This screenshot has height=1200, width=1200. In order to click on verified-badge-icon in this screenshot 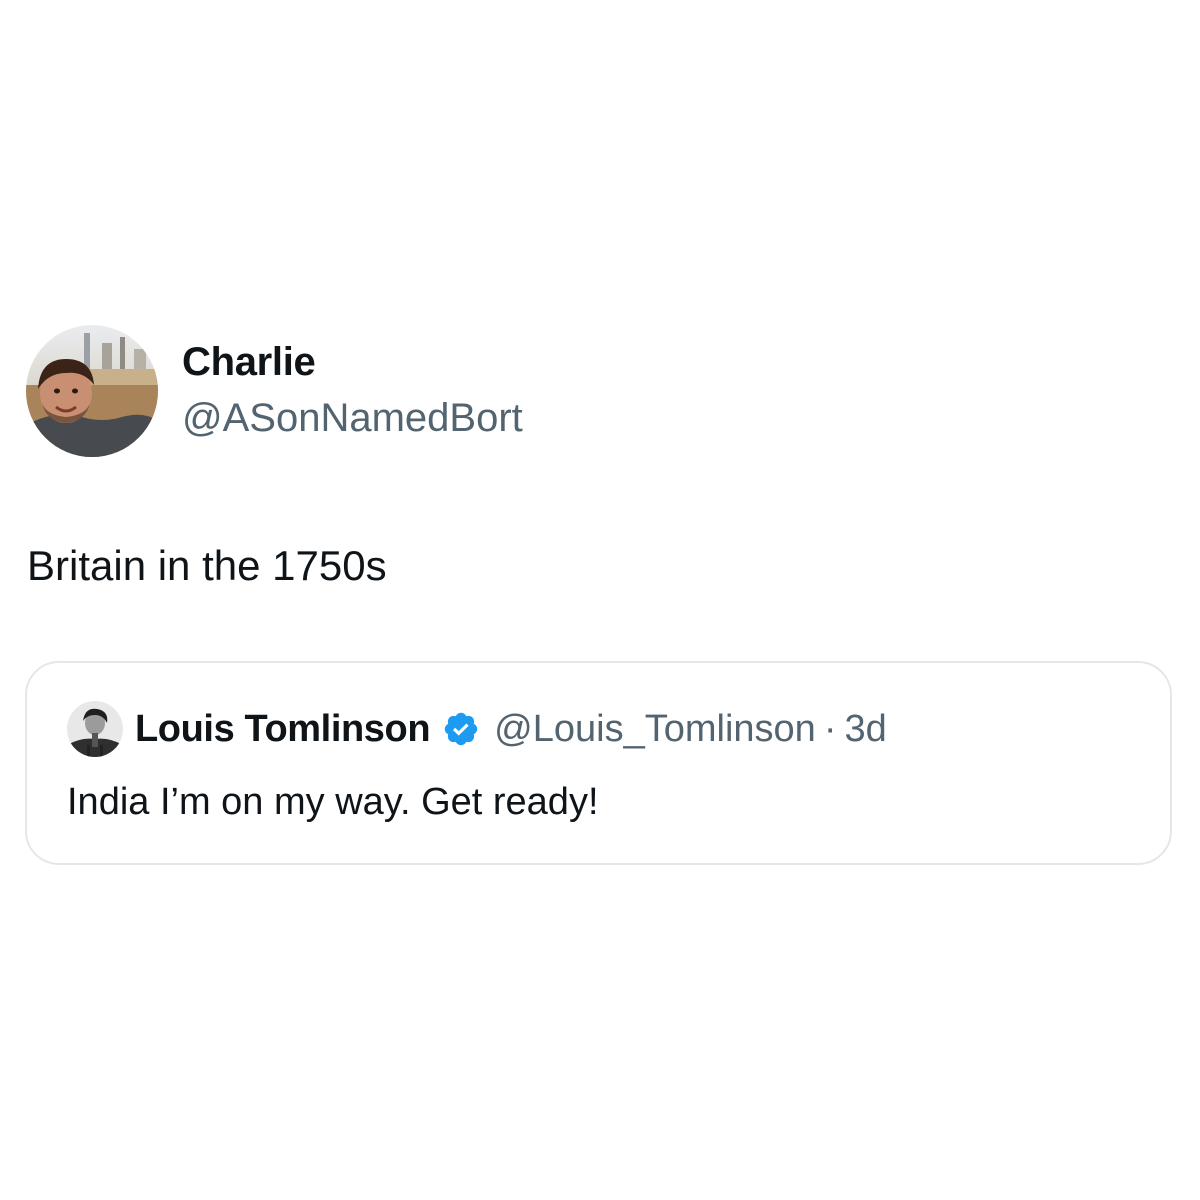, I will do `click(461, 729)`.